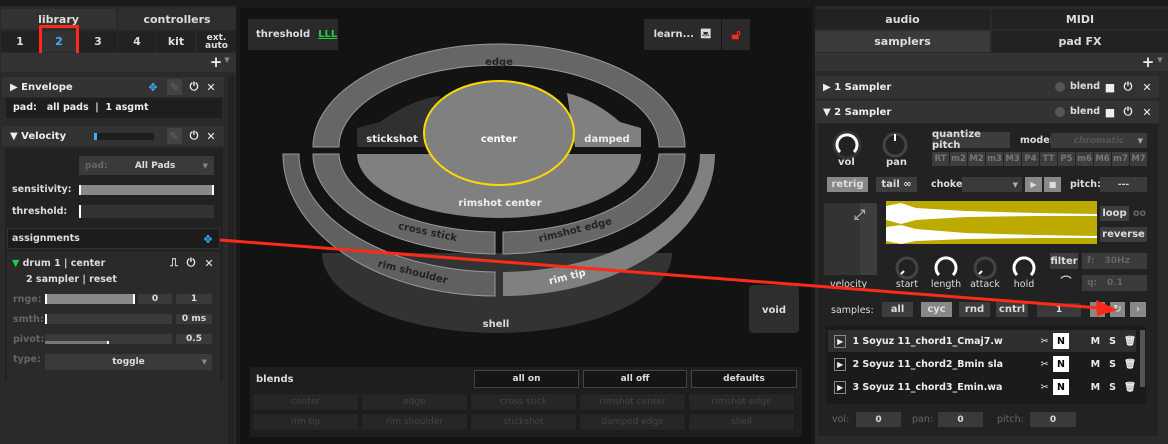 The width and height of the screenshot is (1168, 444). What do you see at coordinates (828, 87) in the screenshot?
I see `expand-icon: ▶` at bounding box center [828, 87].